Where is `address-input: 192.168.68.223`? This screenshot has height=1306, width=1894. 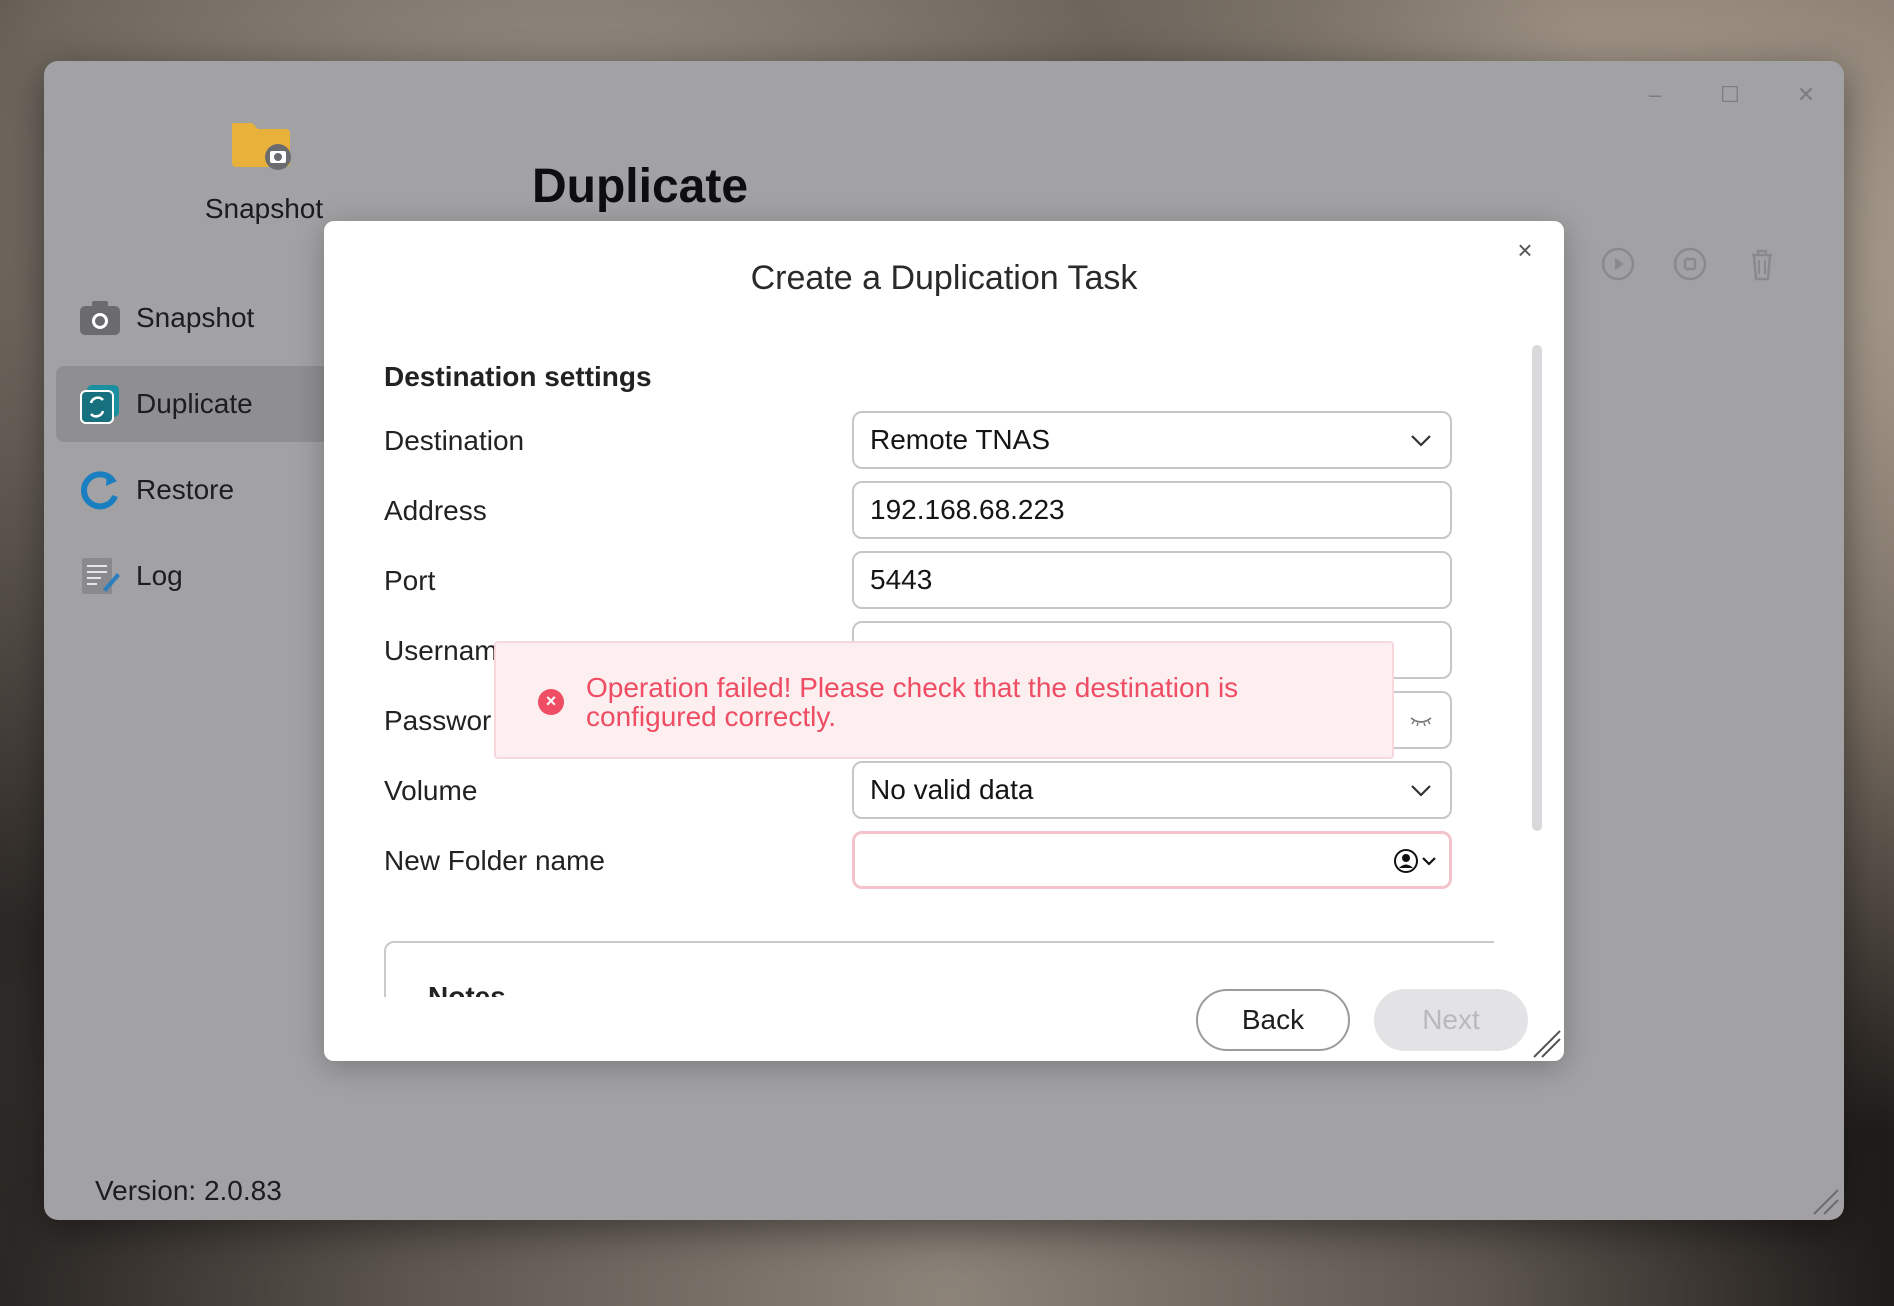 address-input: 192.168.68.223 is located at coordinates (1152, 510).